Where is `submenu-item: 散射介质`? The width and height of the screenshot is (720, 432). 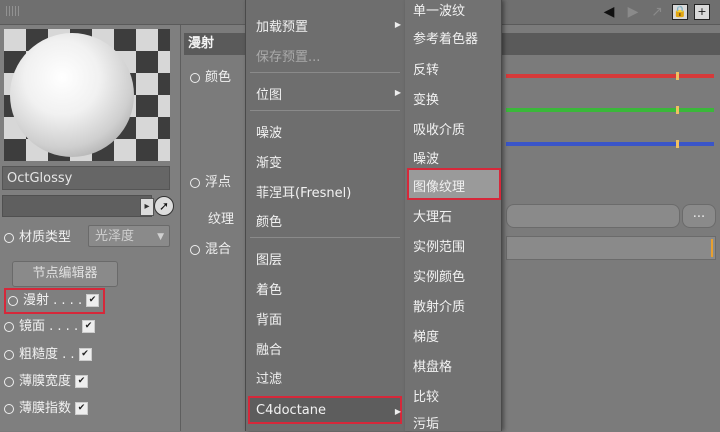 submenu-item: 散射介质 is located at coordinates (439, 305).